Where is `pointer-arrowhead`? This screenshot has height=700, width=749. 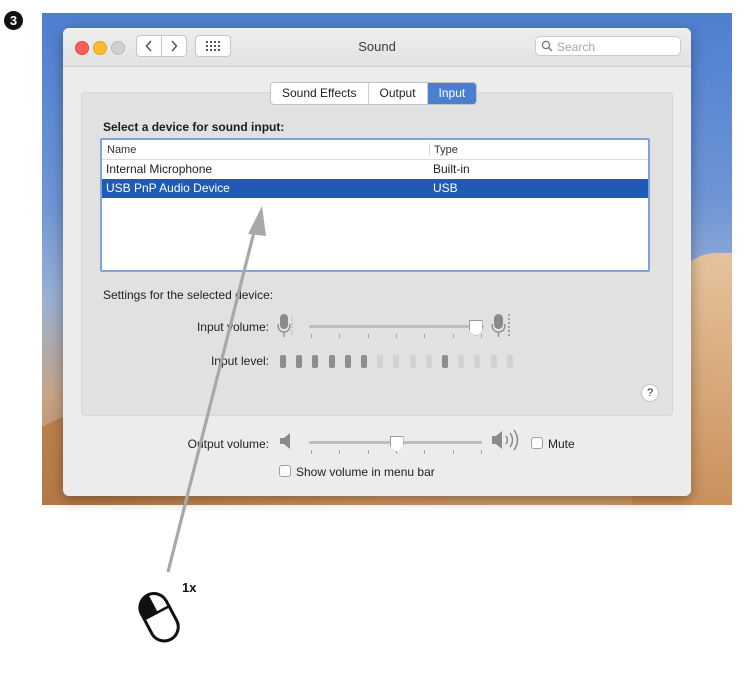 pointer-arrowhead is located at coordinates (257, 221).